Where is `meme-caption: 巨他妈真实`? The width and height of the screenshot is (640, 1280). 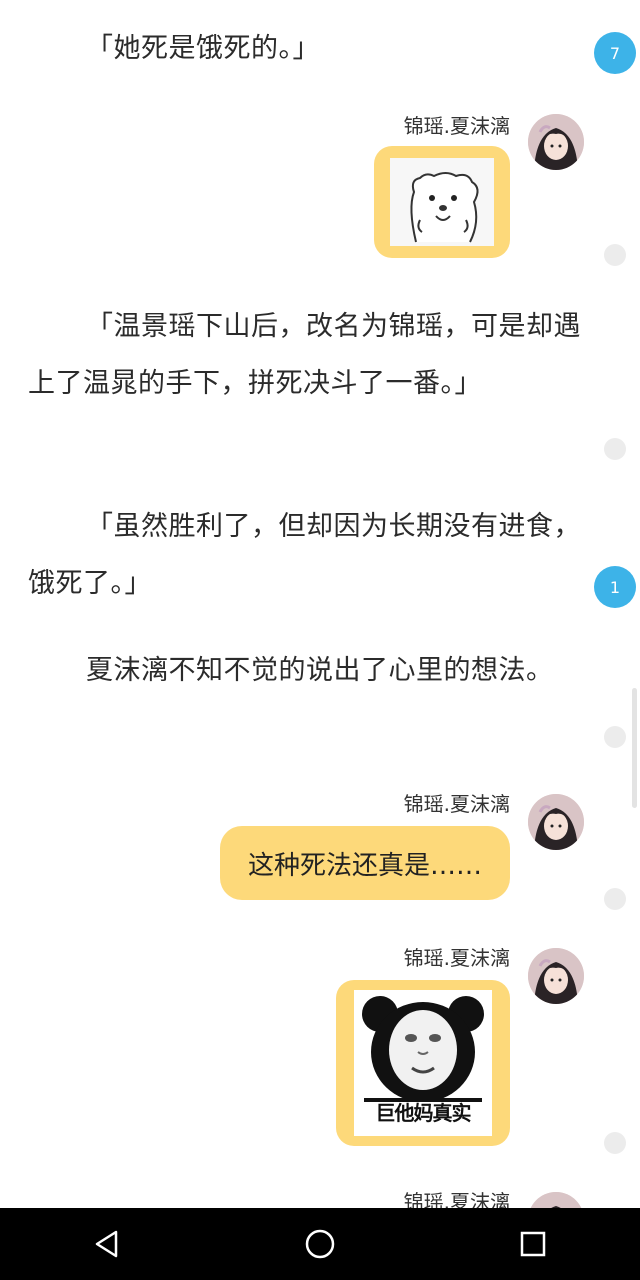 meme-caption: 巨他妈真实 is located at coordinates (423, 1113).